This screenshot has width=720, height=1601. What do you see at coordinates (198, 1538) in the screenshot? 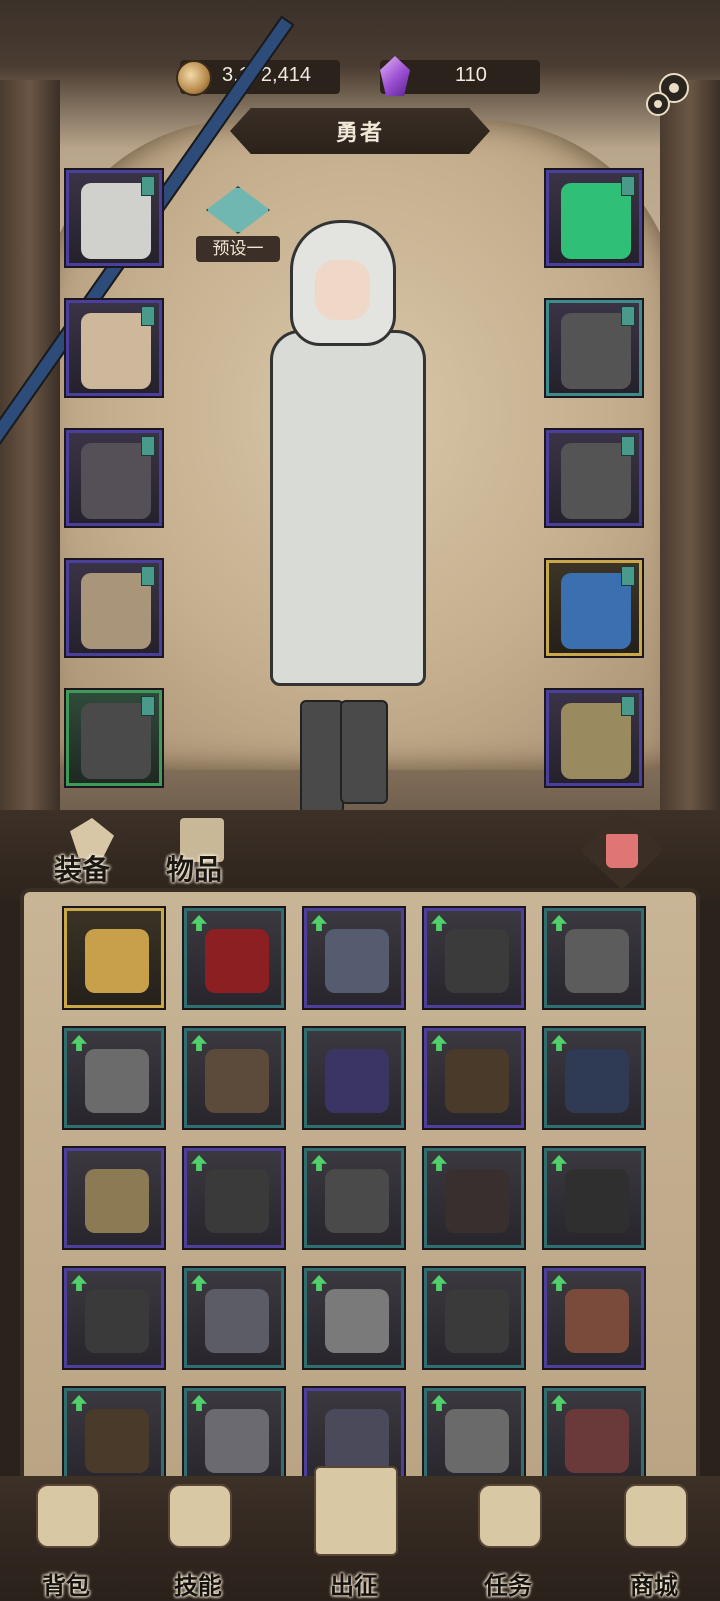
I see `nav-skills: 技能` at bounding box center [198, 1538].